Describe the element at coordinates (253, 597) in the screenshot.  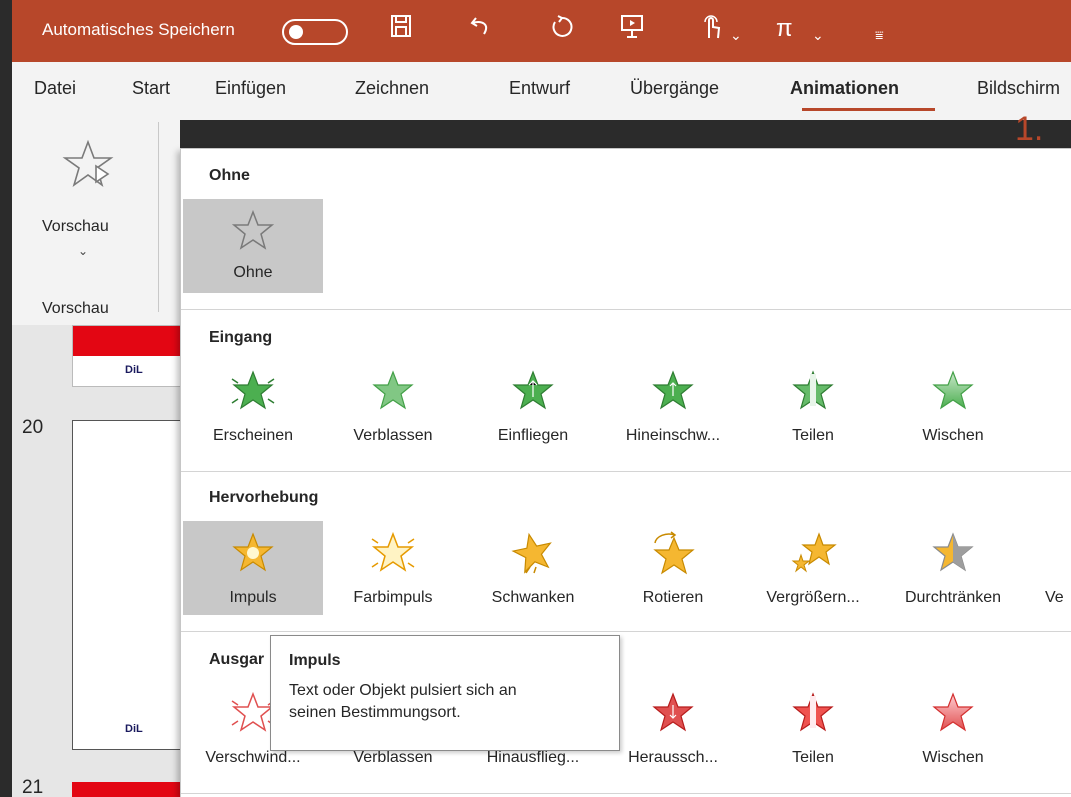
I see `effect-label: Impuls` at that location.